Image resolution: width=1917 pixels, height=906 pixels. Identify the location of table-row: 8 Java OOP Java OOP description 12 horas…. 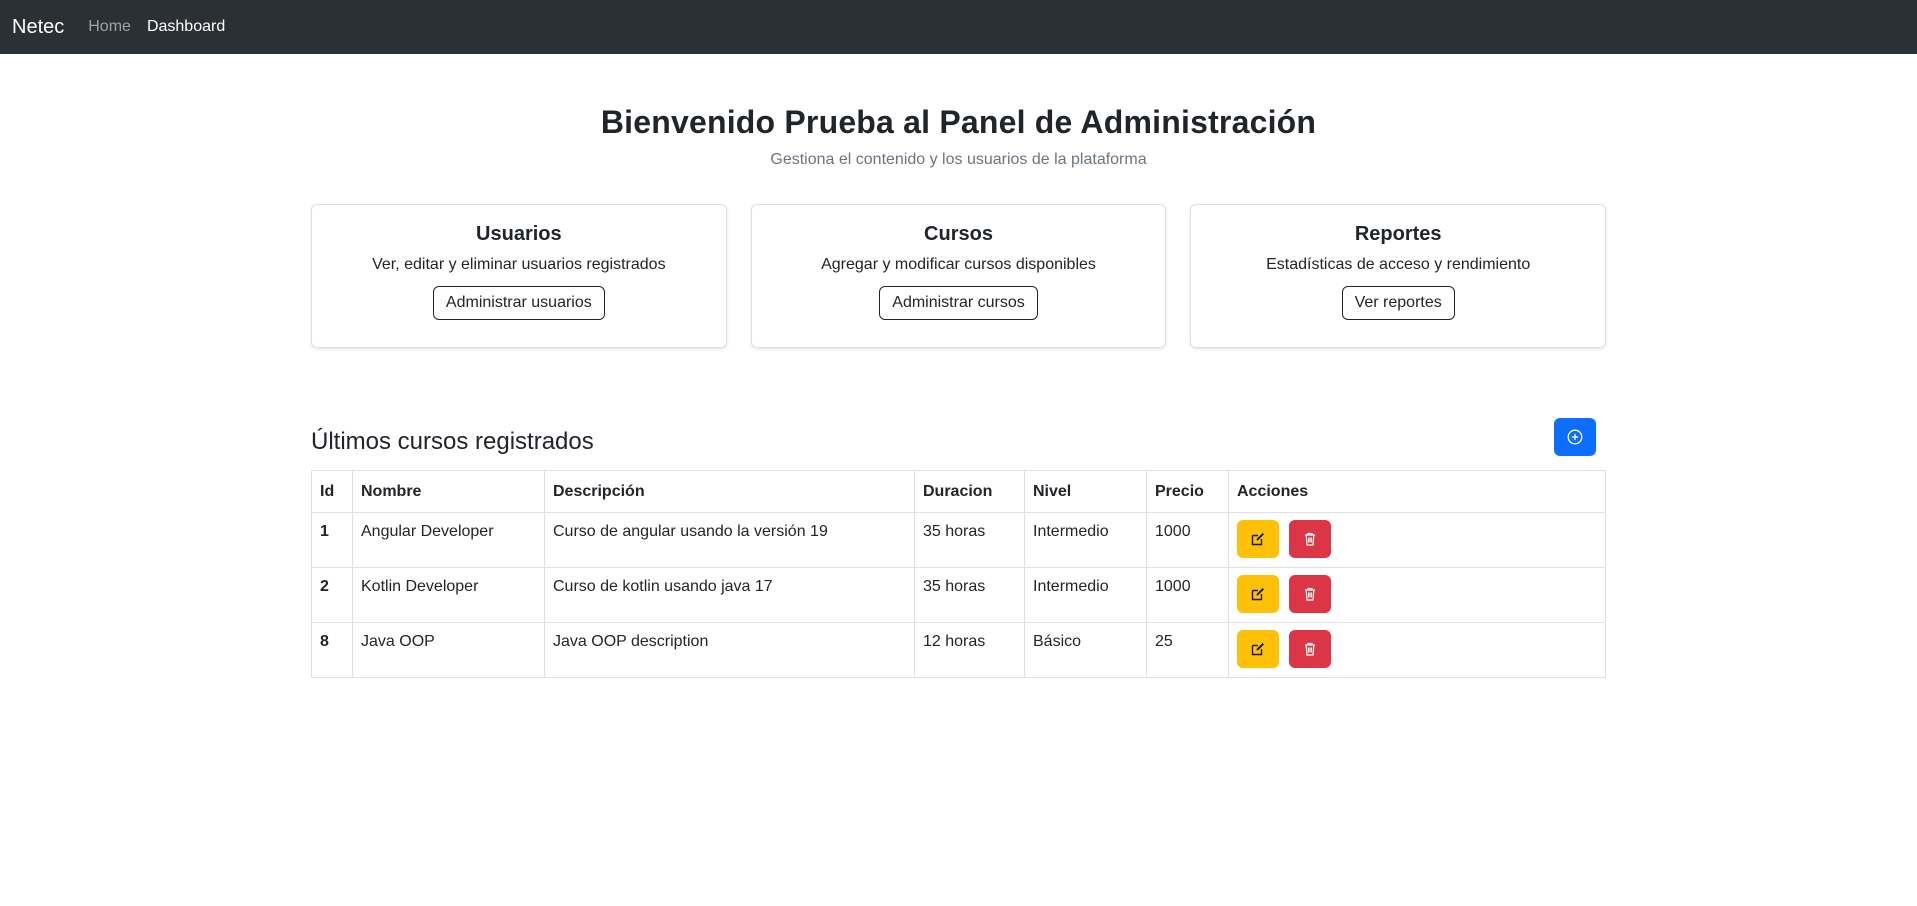
(958, 650).